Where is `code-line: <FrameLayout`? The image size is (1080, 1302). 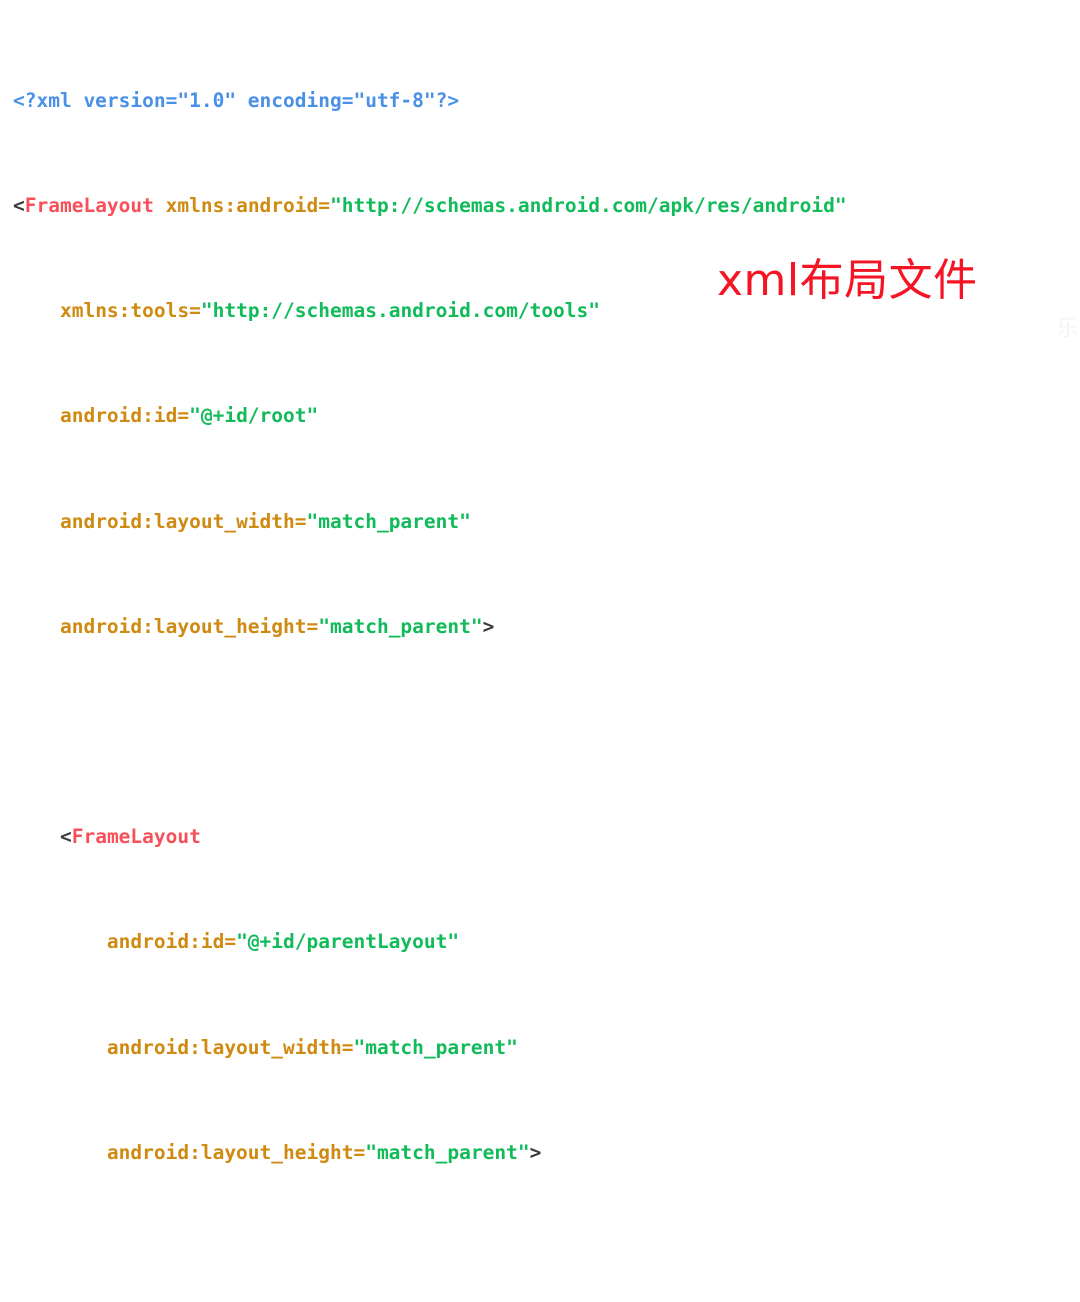
code-line: <FrameLayout is located at coordinates (430, 837).